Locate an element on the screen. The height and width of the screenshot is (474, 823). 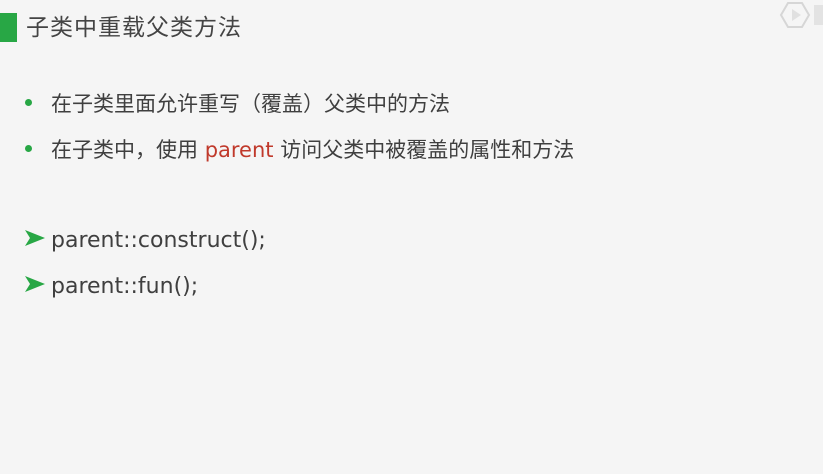
code-line: parent::fun(); is located at coordinates (145, 292).